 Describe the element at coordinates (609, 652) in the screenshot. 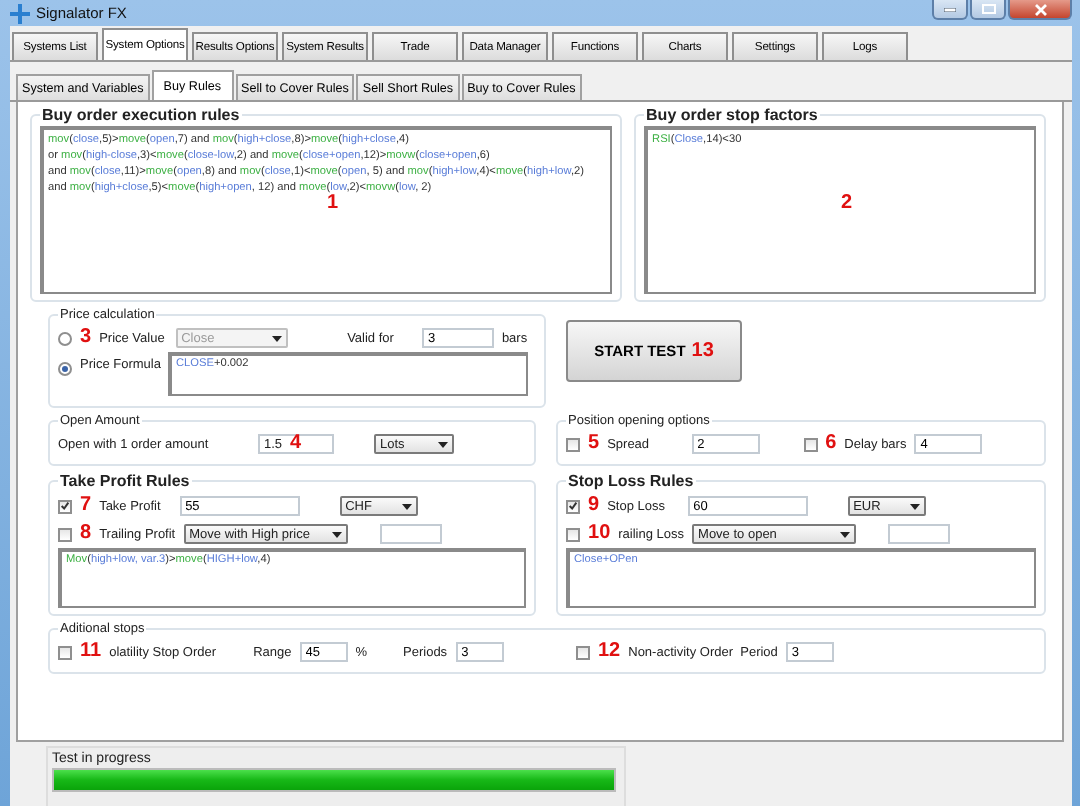

I see `annotation-number: 12` at that location.